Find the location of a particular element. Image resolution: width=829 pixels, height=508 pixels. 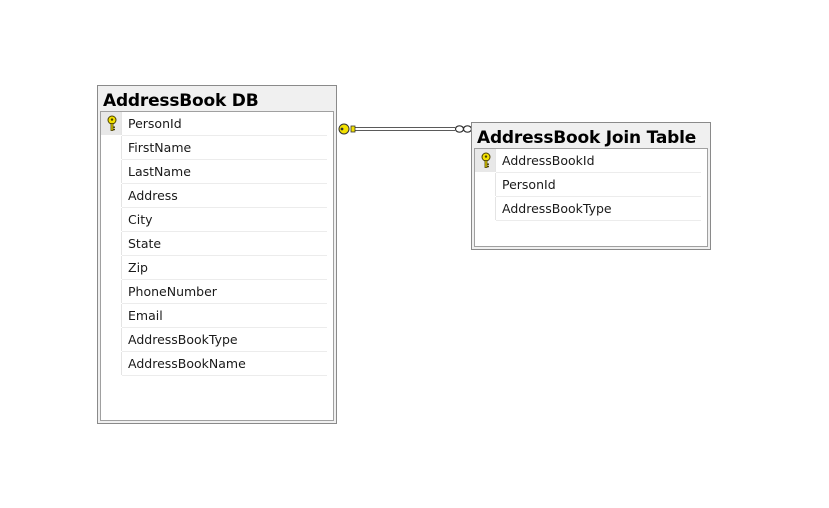

column-name: AddressBookName is located at coordinates (187, 363).